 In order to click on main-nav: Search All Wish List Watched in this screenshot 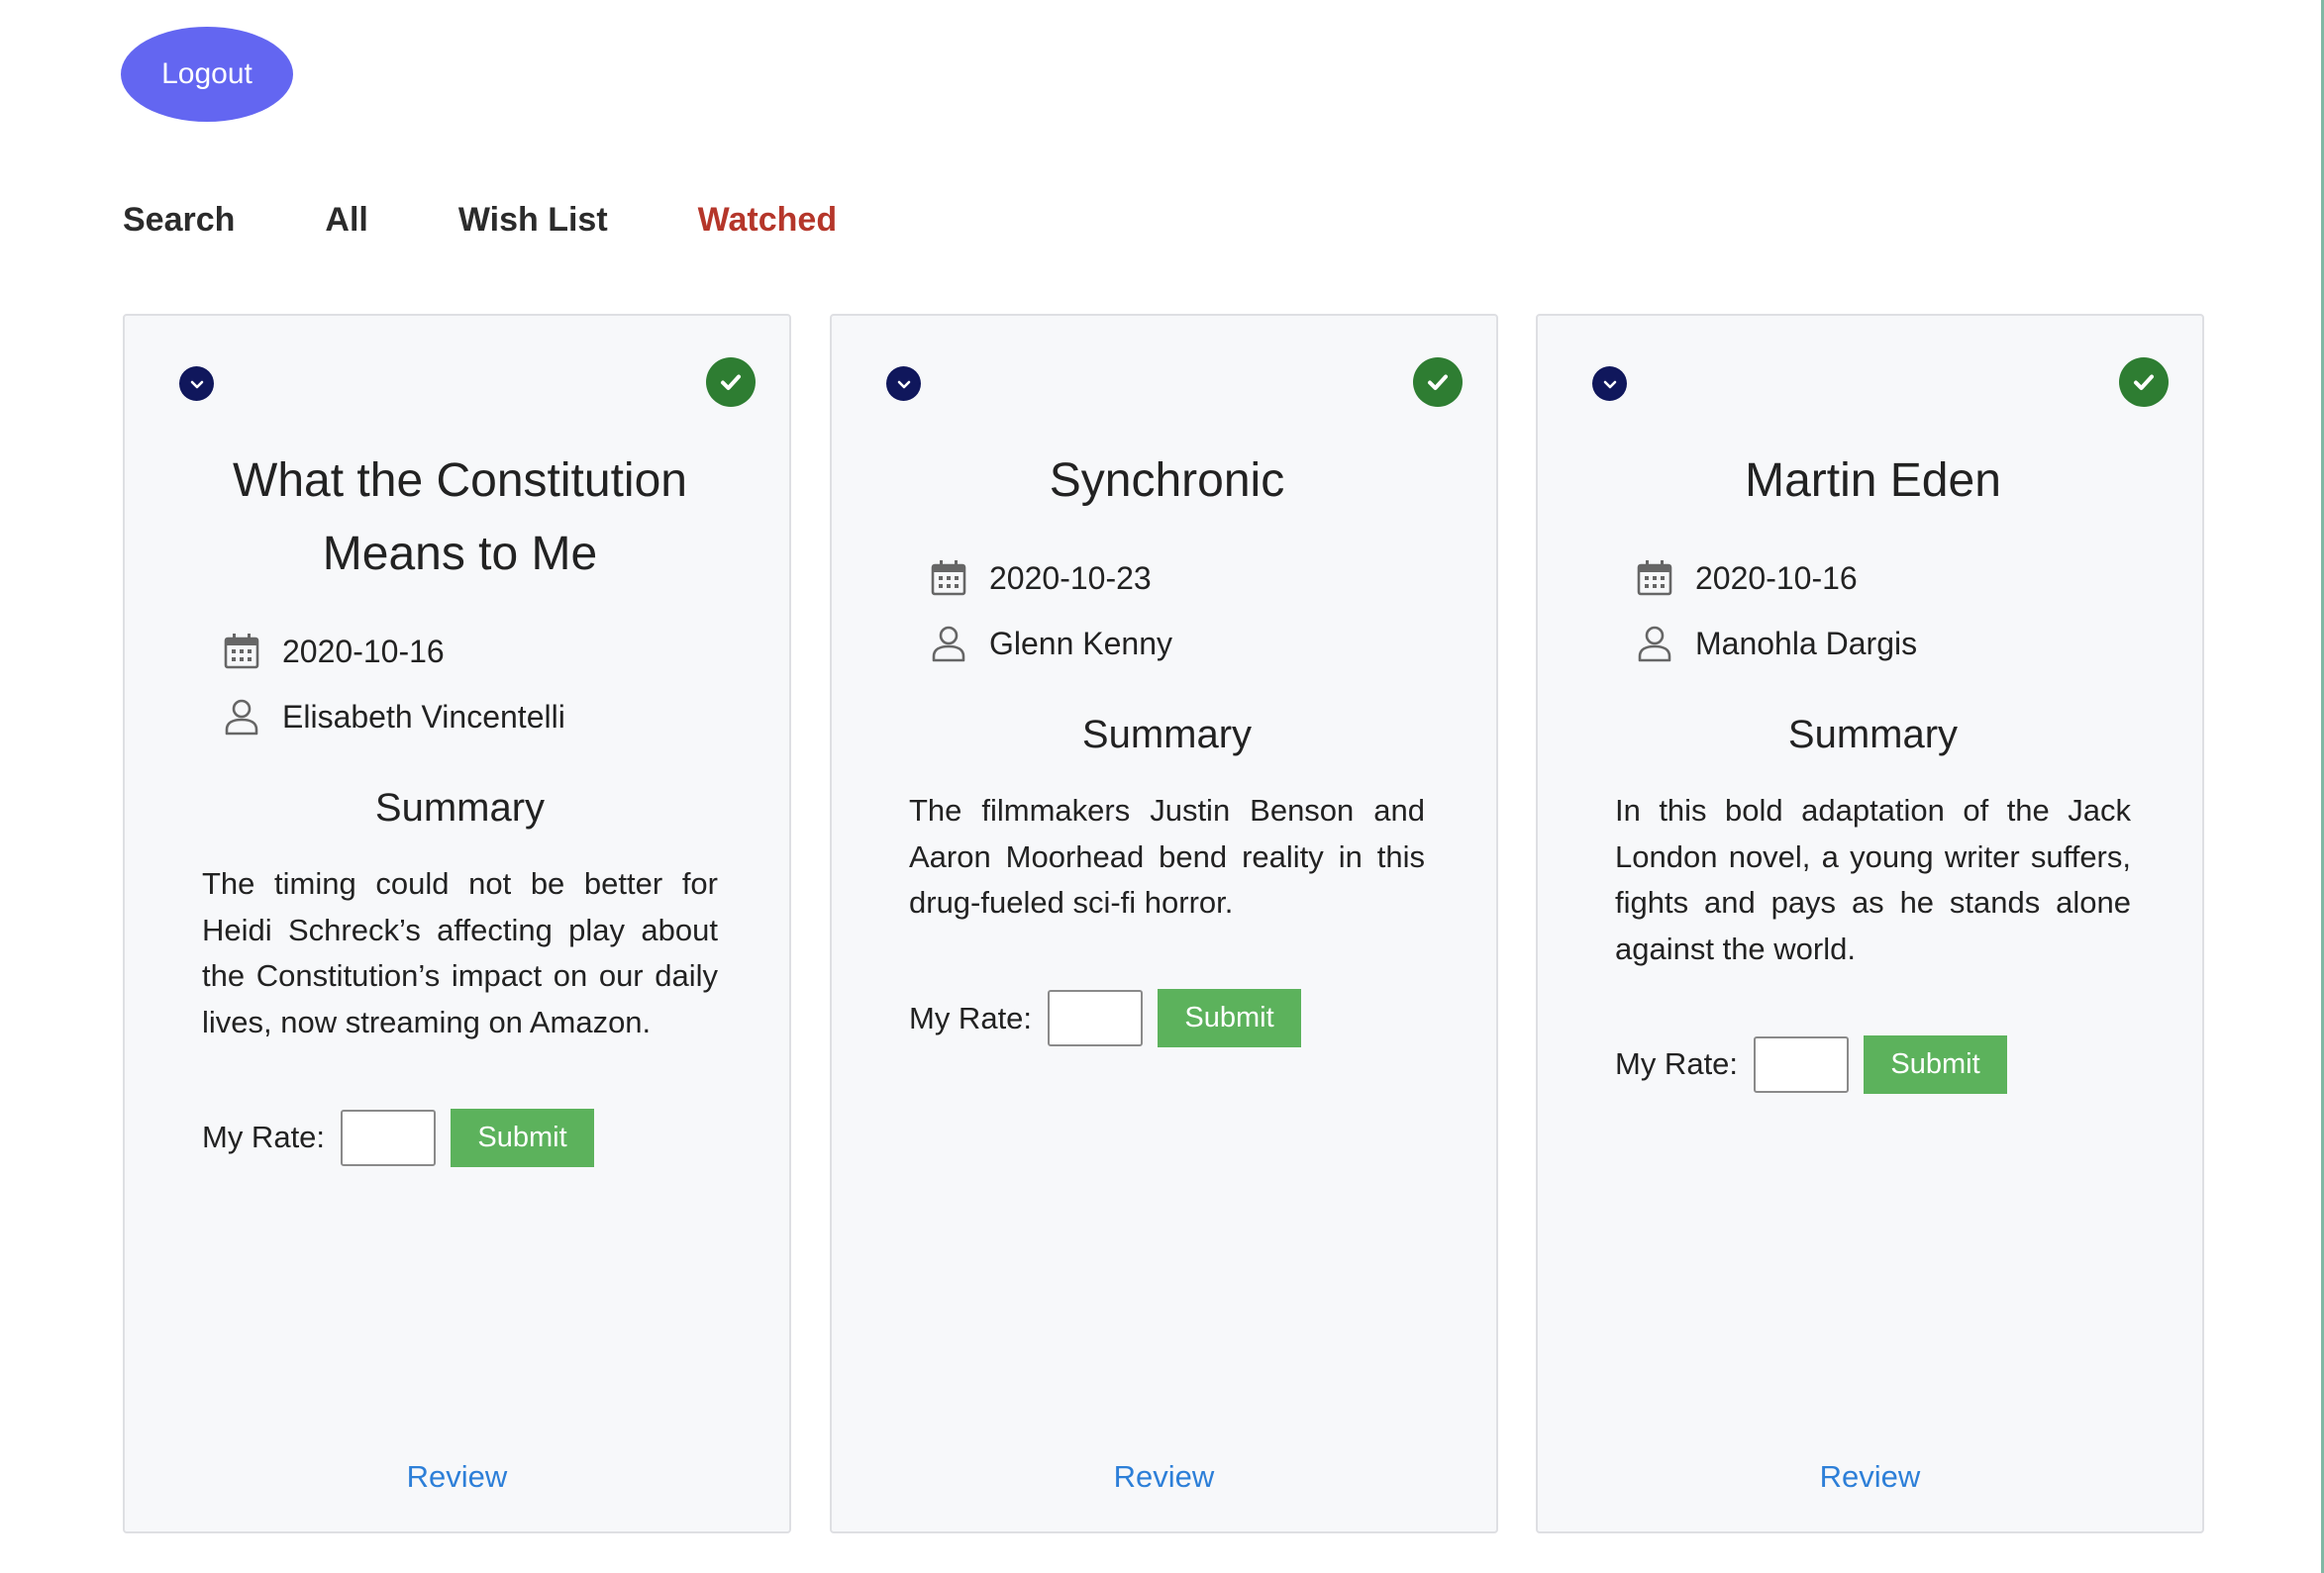, I will do `click(525, 220)`.